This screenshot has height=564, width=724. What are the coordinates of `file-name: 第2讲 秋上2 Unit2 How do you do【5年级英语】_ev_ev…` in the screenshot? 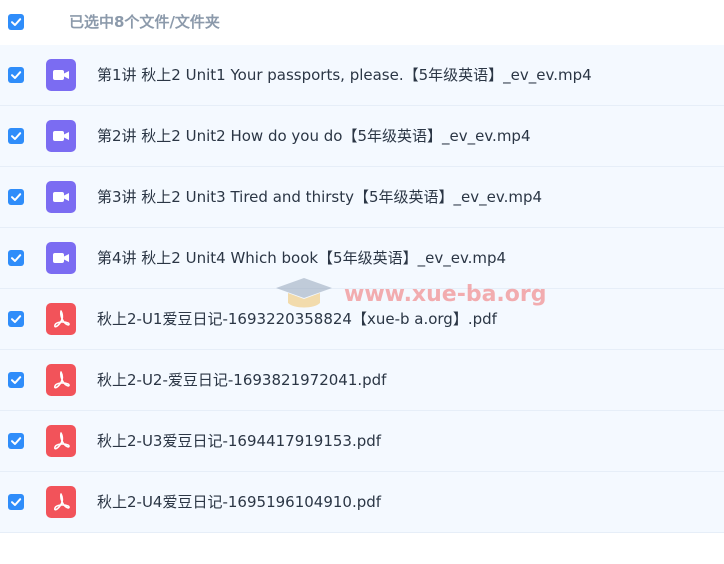 It's located at (314, 136).